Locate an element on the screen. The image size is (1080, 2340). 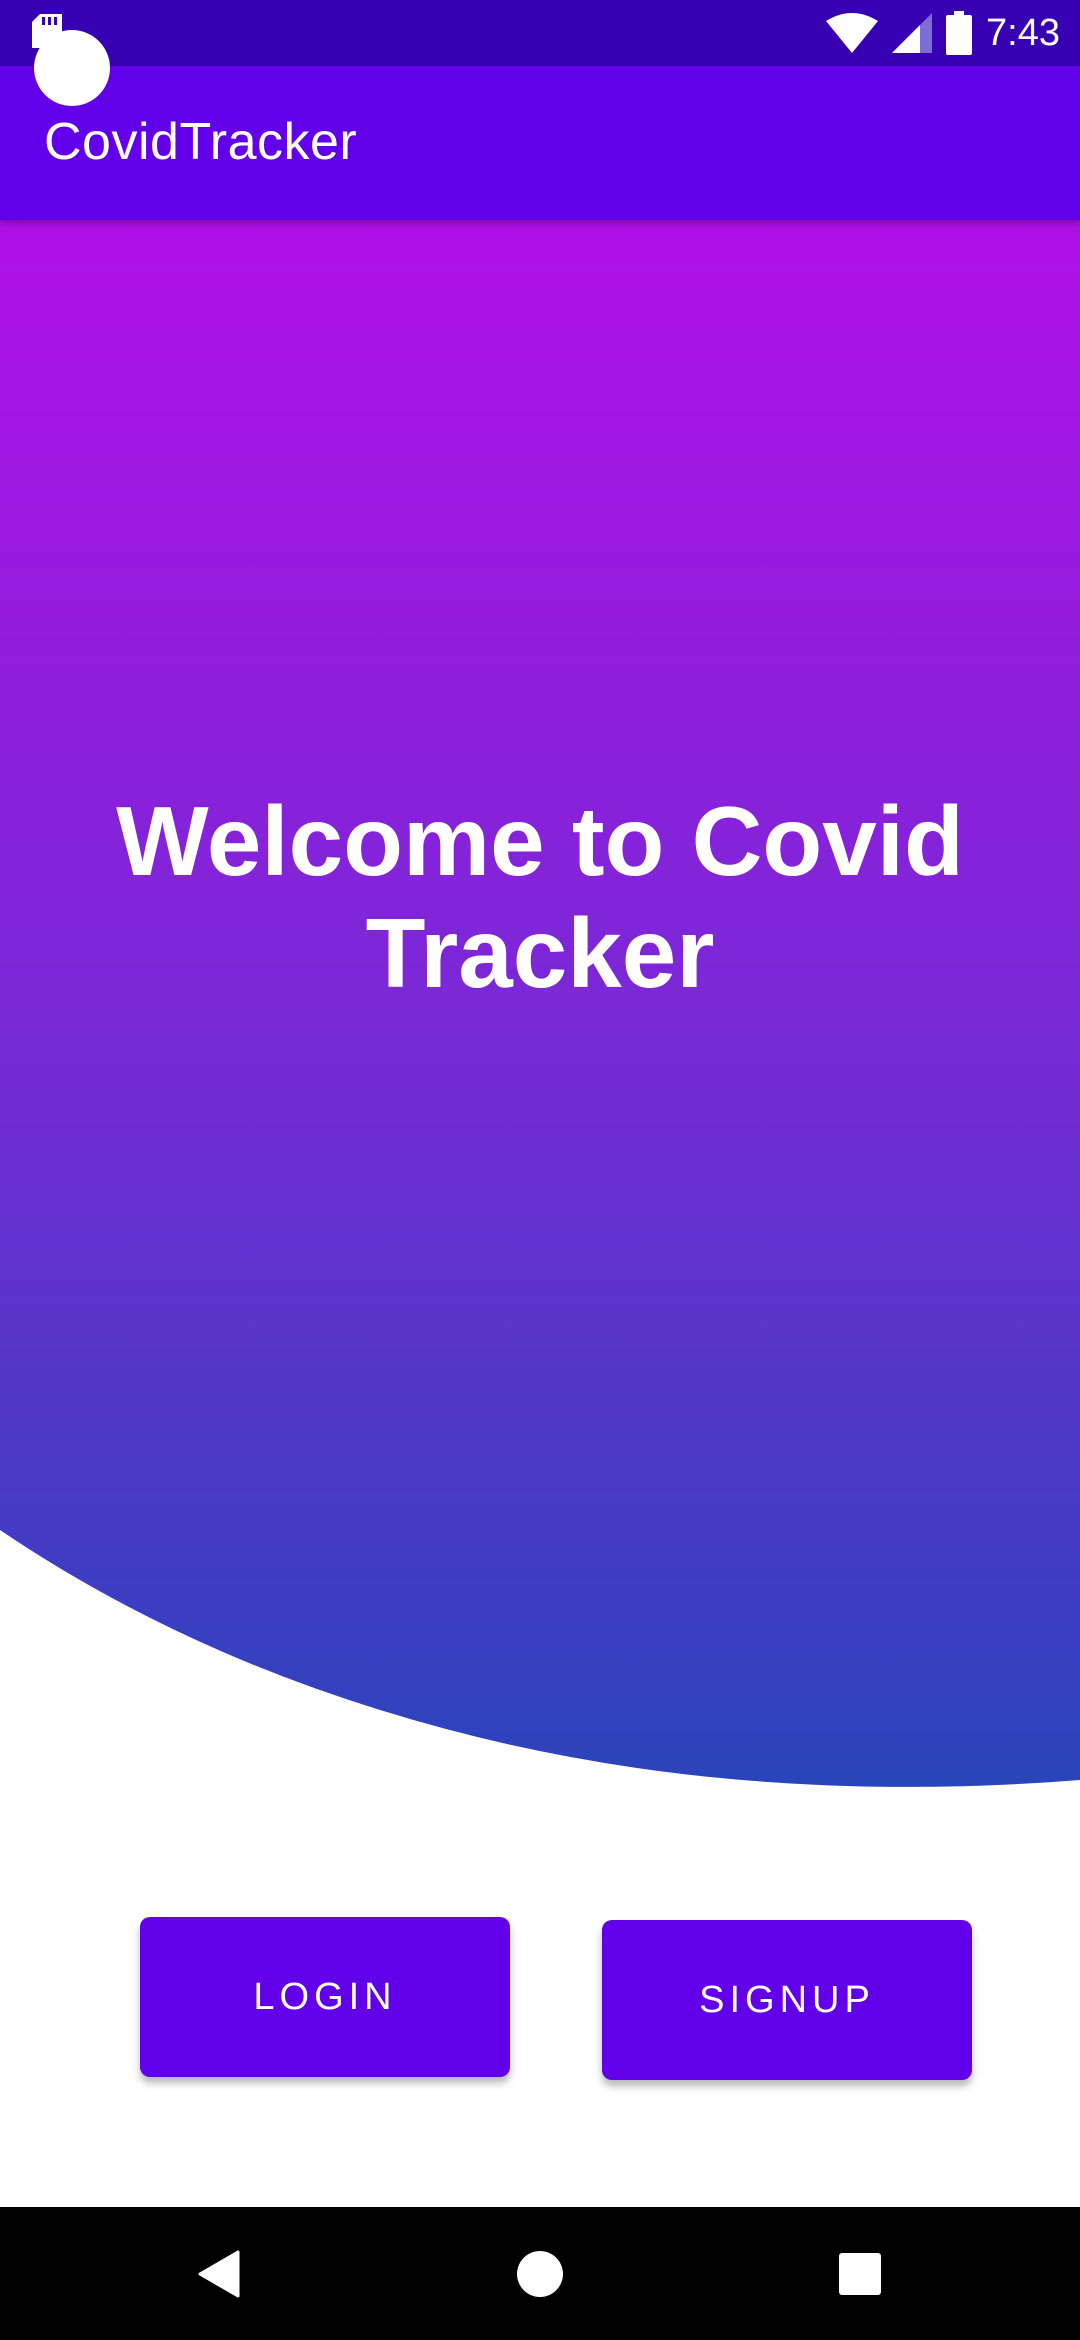
app-bar: CovidTracker is located at coordinates (540, 143).